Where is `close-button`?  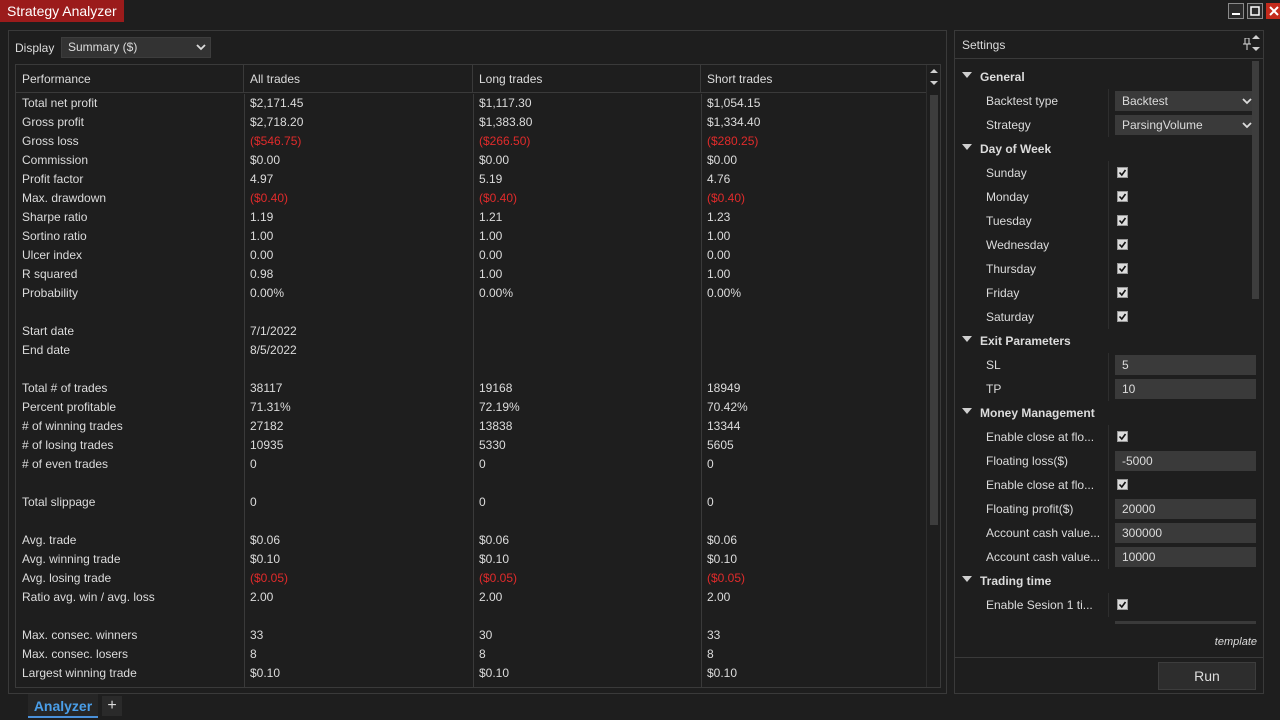
close-button is located at coordinates (1273, 11).